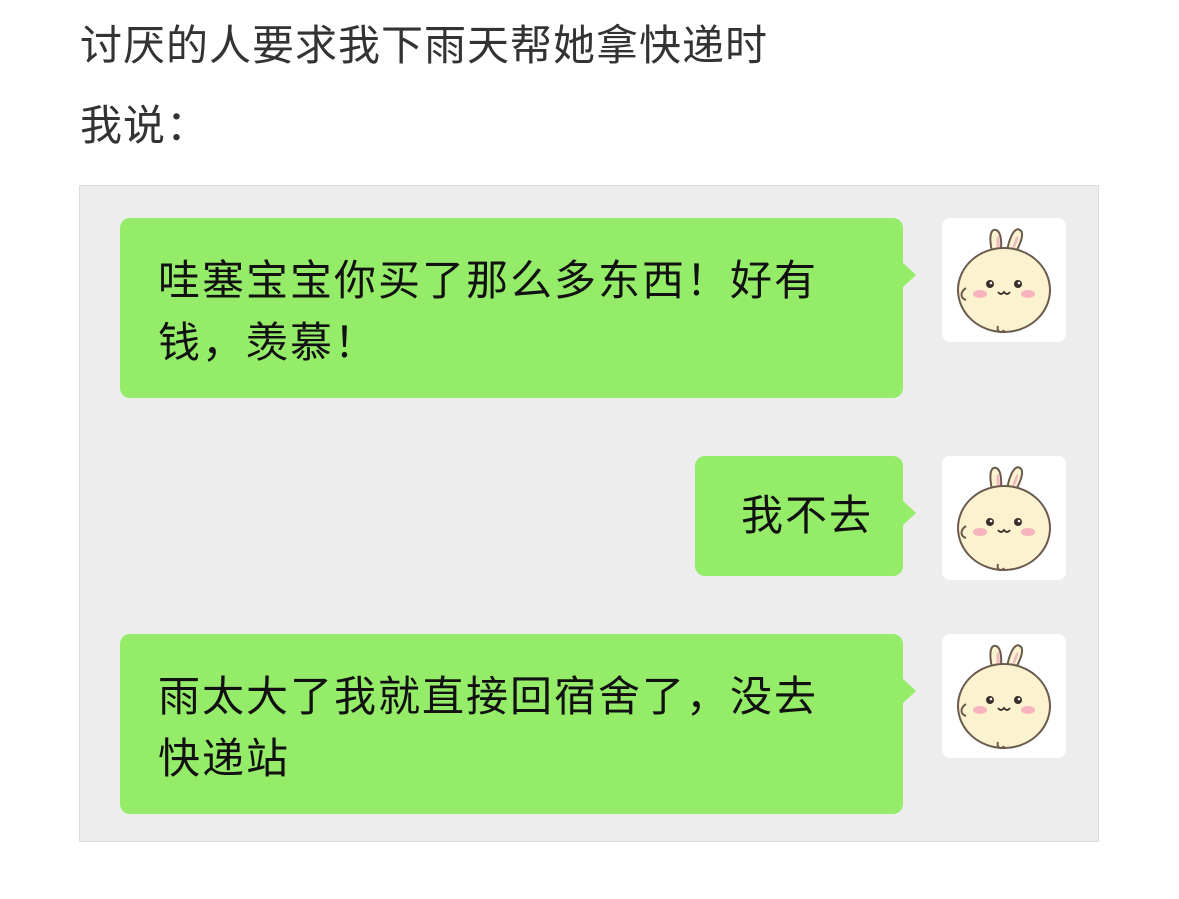 The height and width of the screenshot is (899, 1179). Describe the element at coordinates (268, 342) in the screenshot. I see `message-text-line: 钱，羡慕！` at that location.